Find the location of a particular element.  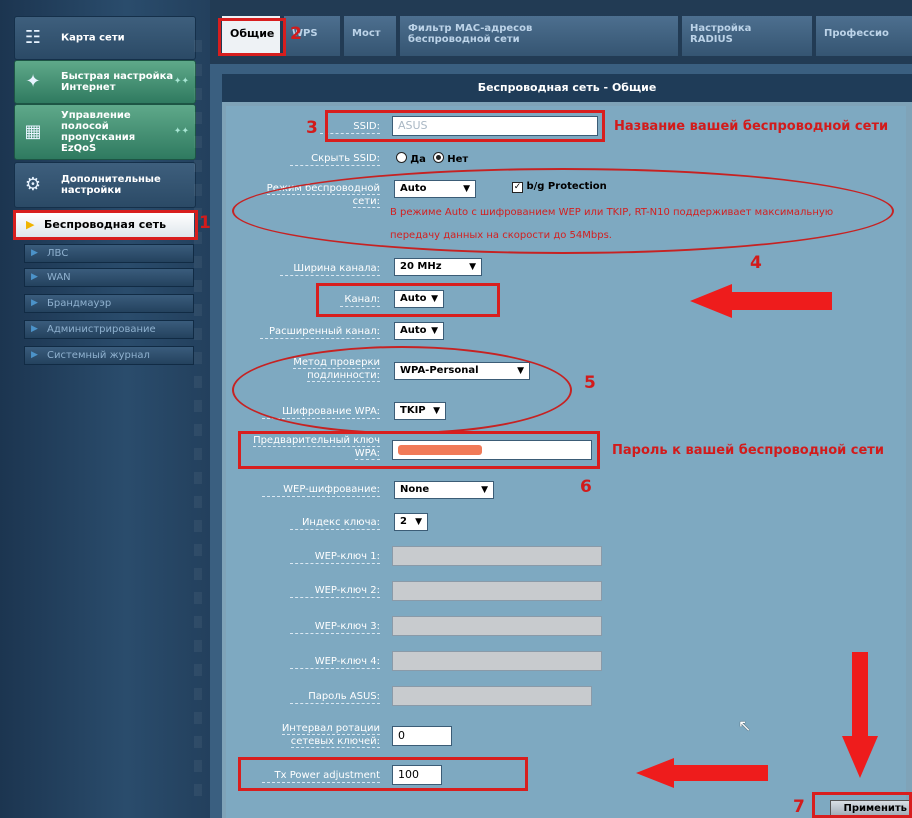

sidebar-subitem-admin: ▶ Администрирование is located at coordinates (109, 329).